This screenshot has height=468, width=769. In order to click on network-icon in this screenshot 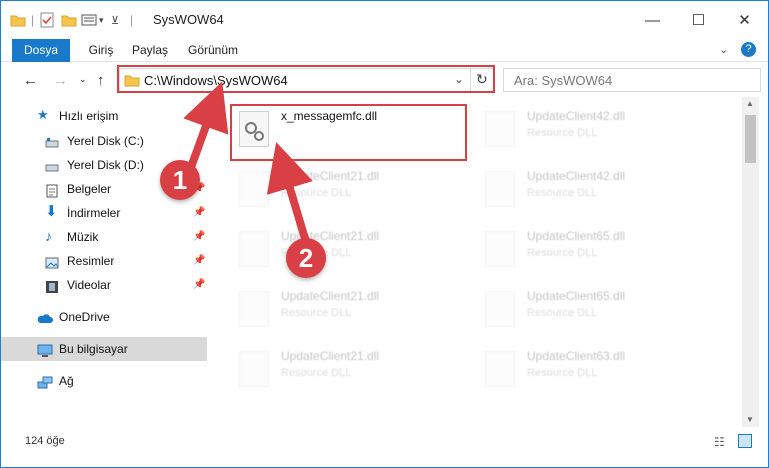, I will do `click(45, 381)`.